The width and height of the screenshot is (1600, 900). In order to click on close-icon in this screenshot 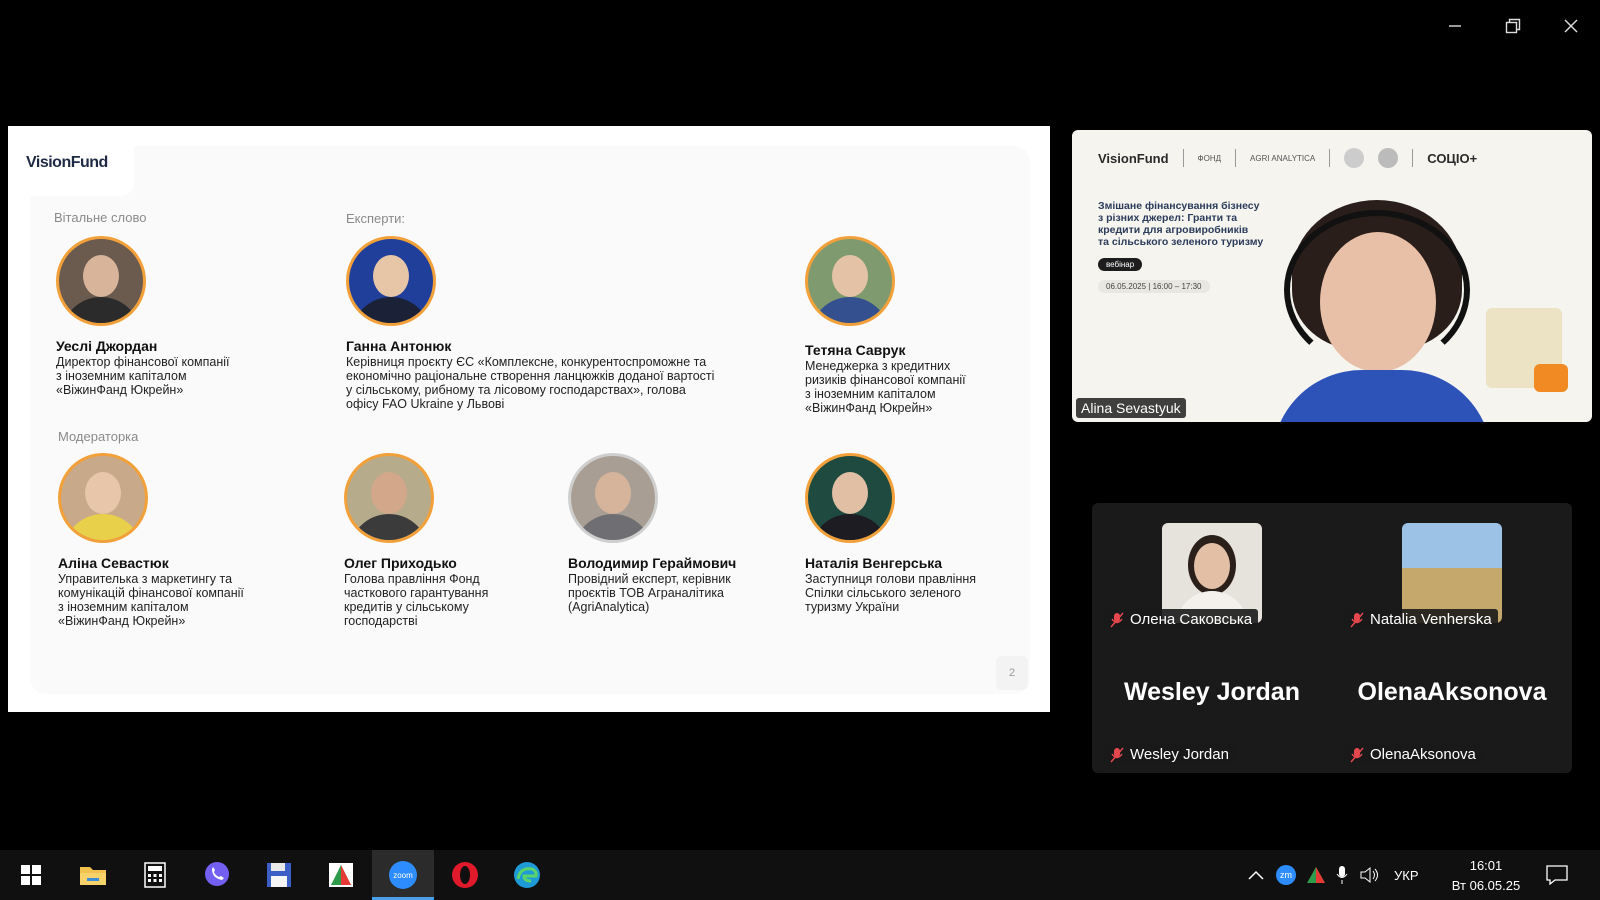, I will do `click(1571, 26)`.